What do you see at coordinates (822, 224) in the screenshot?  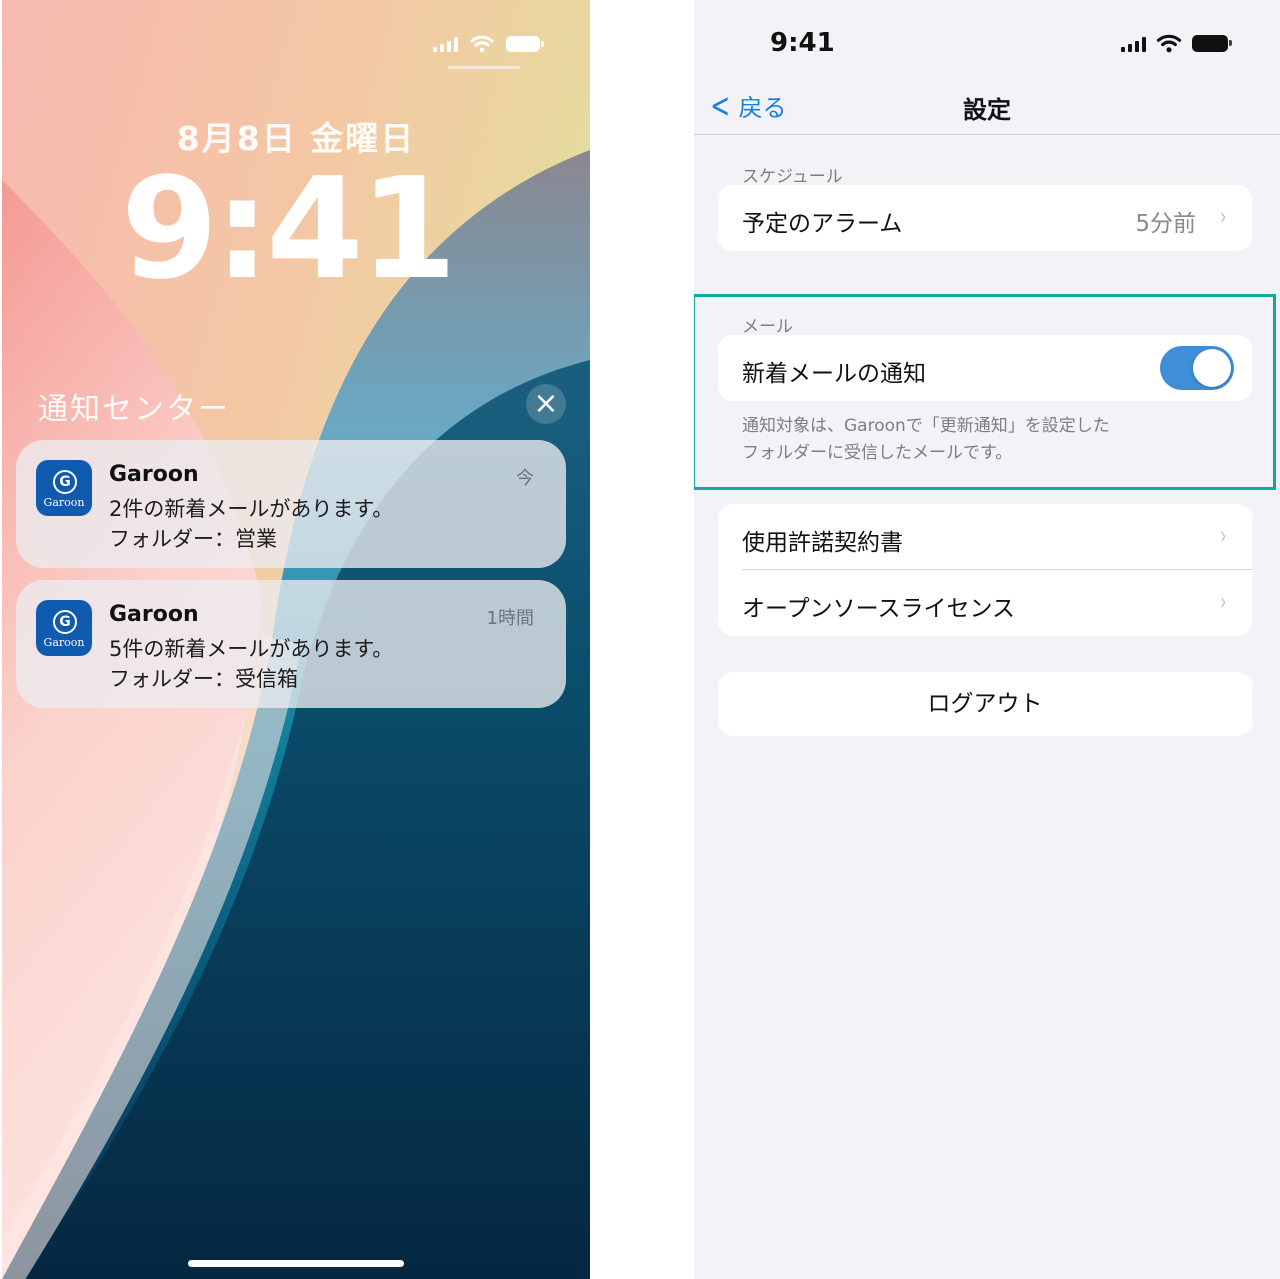 I see `alarm-label: 予定のアラーム` at bounding box center [822, 224].